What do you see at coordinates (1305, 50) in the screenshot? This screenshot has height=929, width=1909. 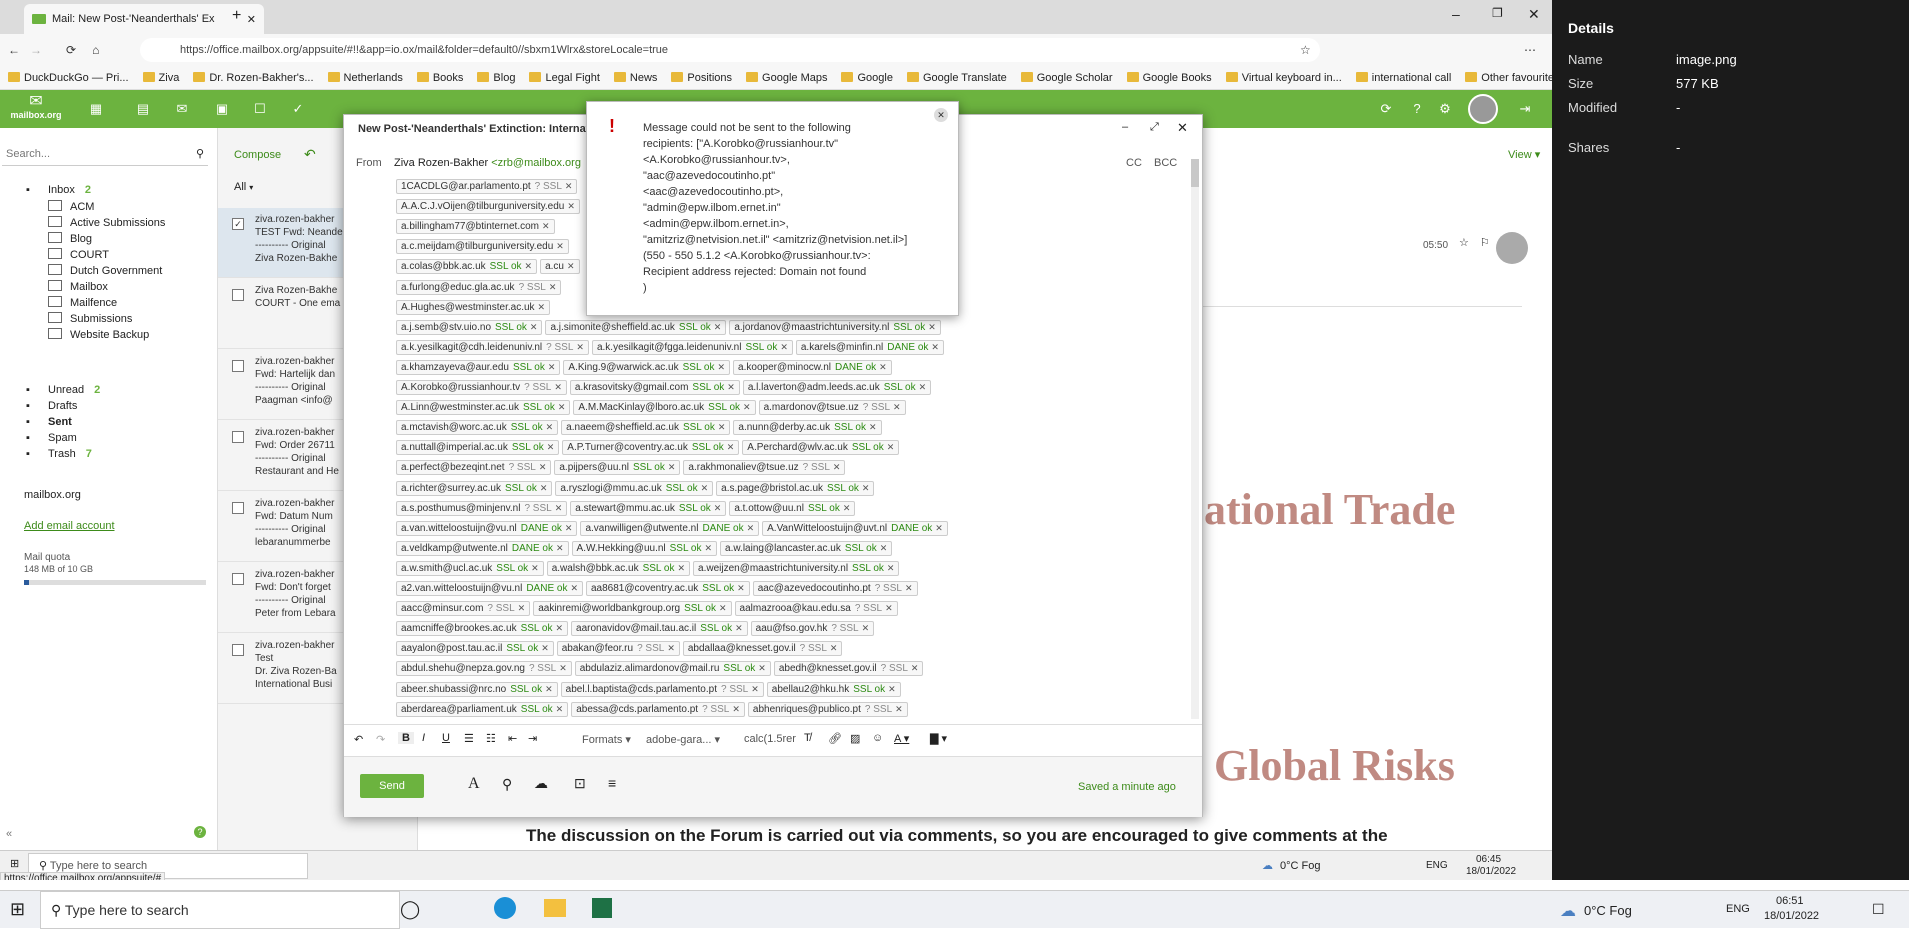 I see `favorites-icon: ☆` at bounding box center [1305, 50].